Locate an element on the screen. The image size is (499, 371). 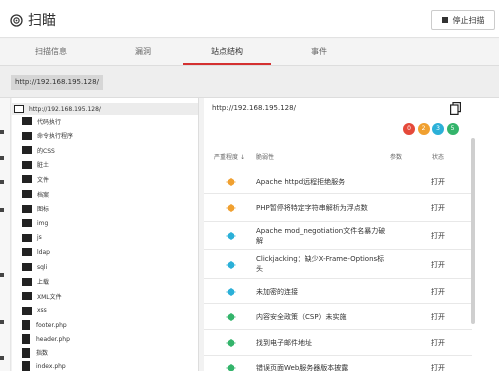
severity-count-badge: 0 is located at coordinates (409, 129).